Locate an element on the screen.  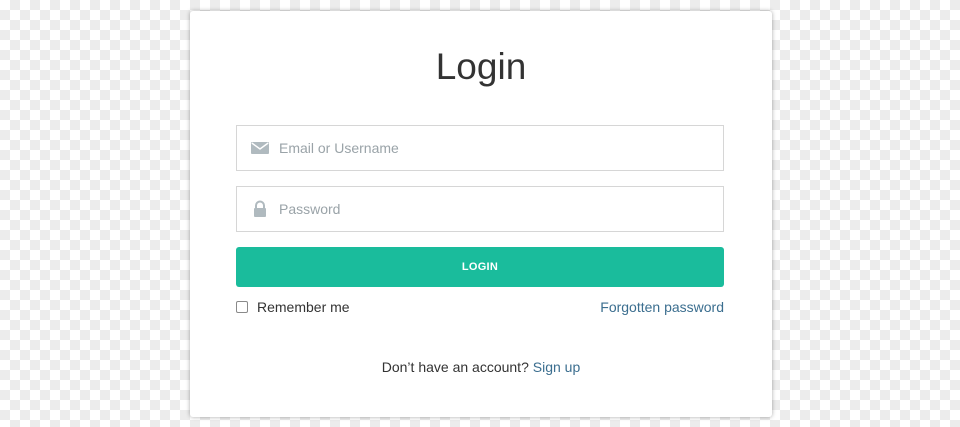
password-field is located at coordinates (480, 209).